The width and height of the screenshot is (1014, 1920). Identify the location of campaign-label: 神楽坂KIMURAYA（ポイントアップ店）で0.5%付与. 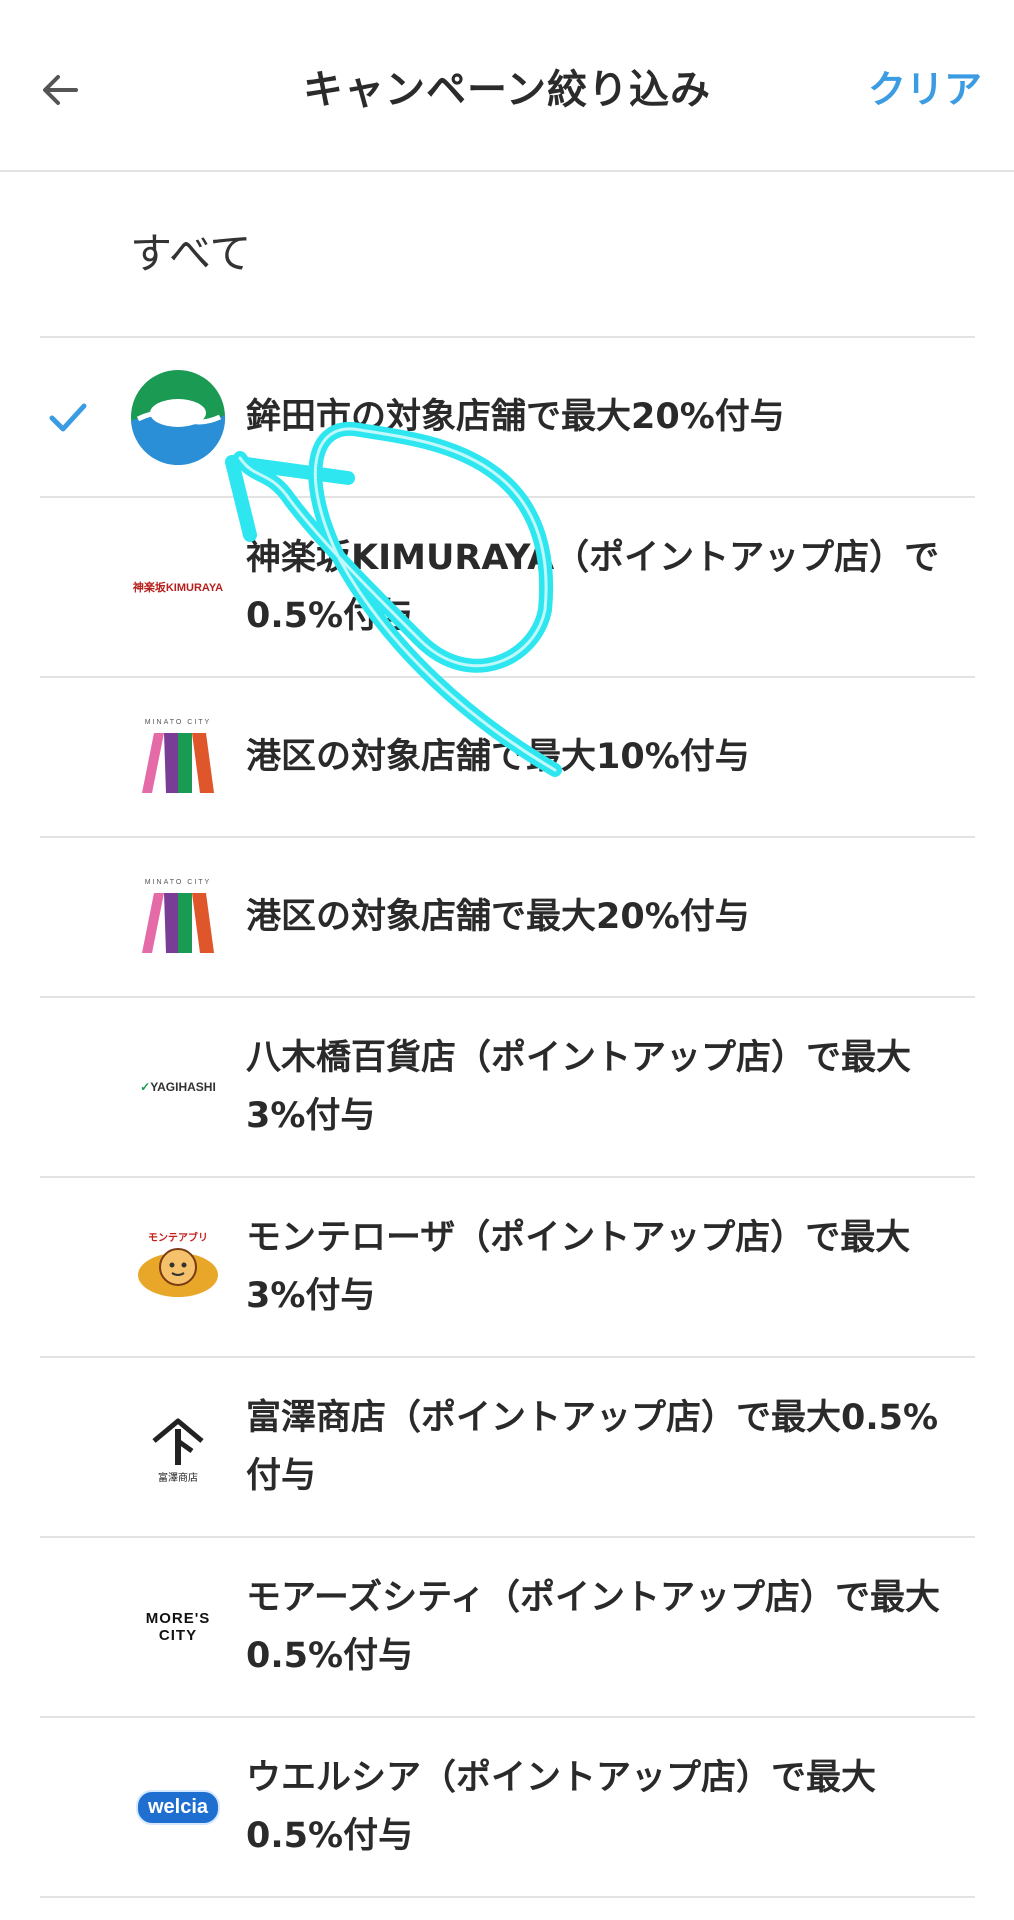
(593, 587).